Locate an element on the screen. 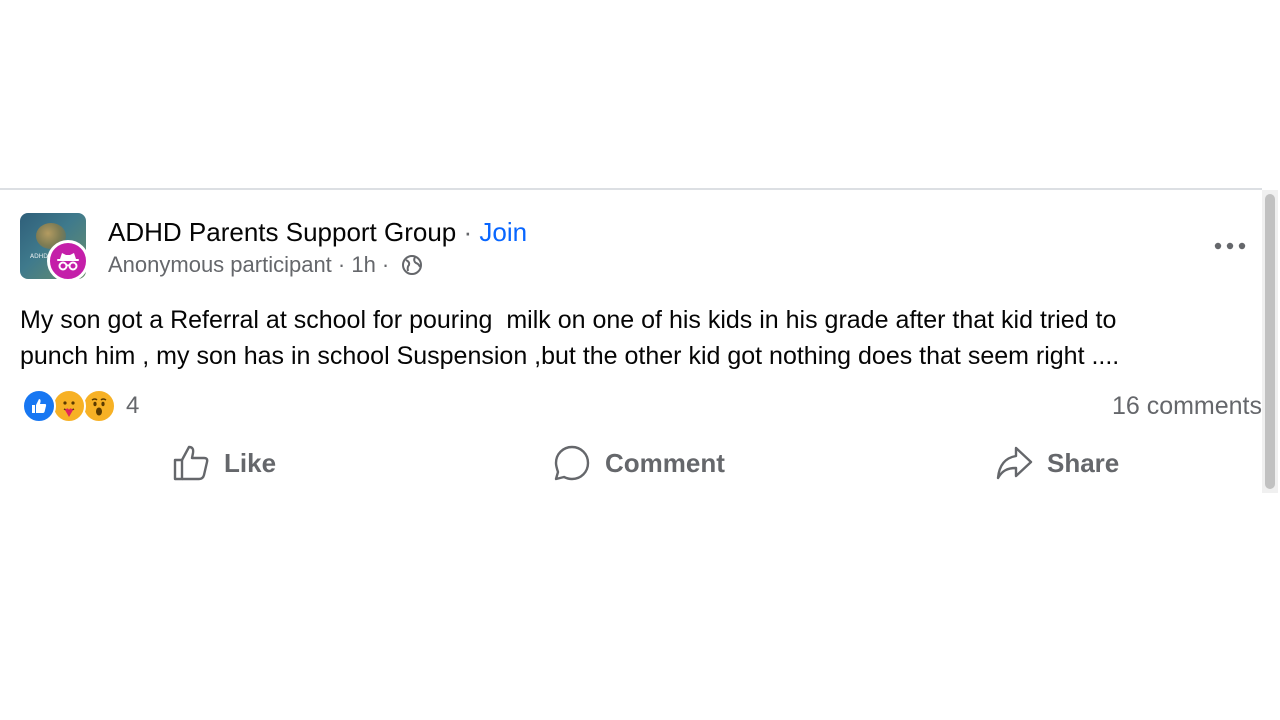  post-title-line: ADHD Parents Support Group · Join is located at coordinates (317, 232).